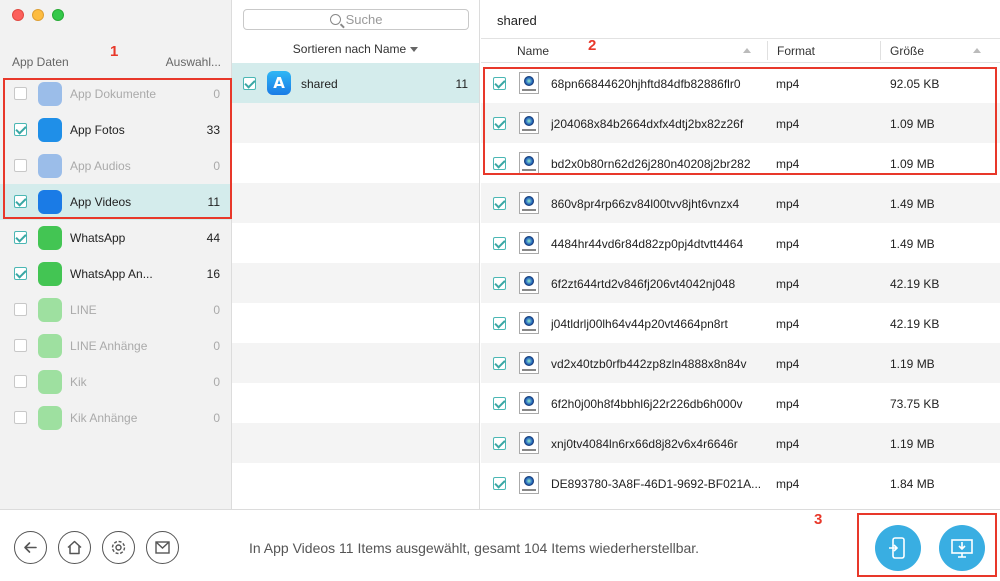 Image resolution: width=1000 pixels, height=581 pixels. I want to click on category-item: LINE Anhänge 0, so click(115, 346).